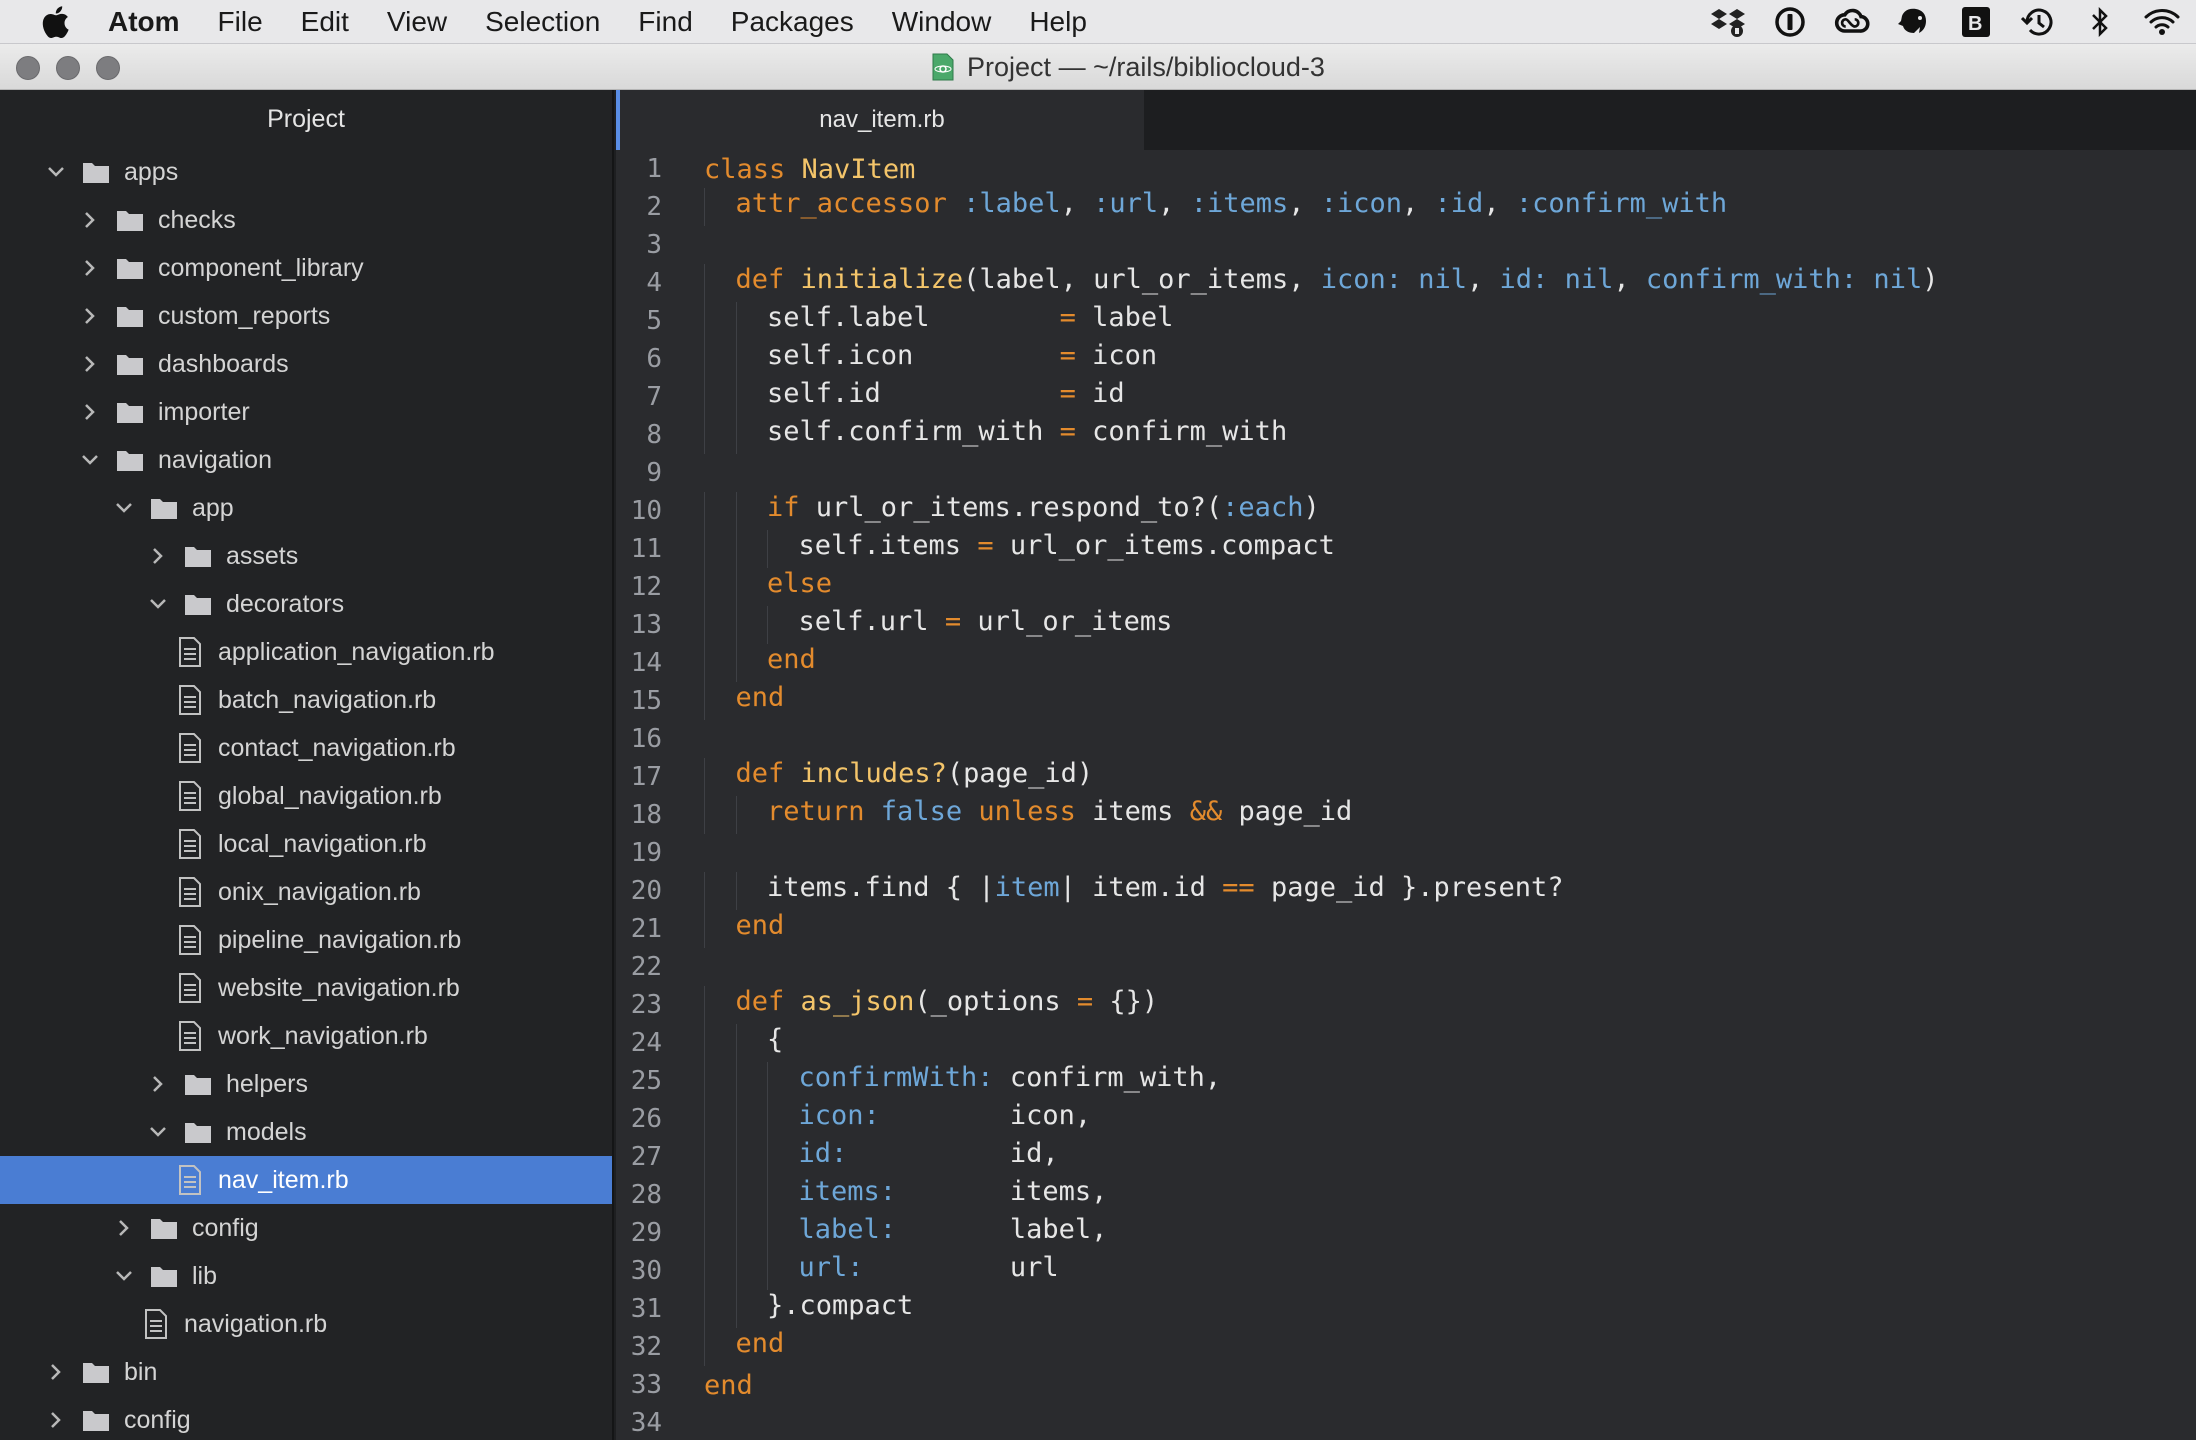 Image resolution: width=2196 pixels, height=1440 pixels. I want to click on code-line: 32 end, so click(1406, 1347).